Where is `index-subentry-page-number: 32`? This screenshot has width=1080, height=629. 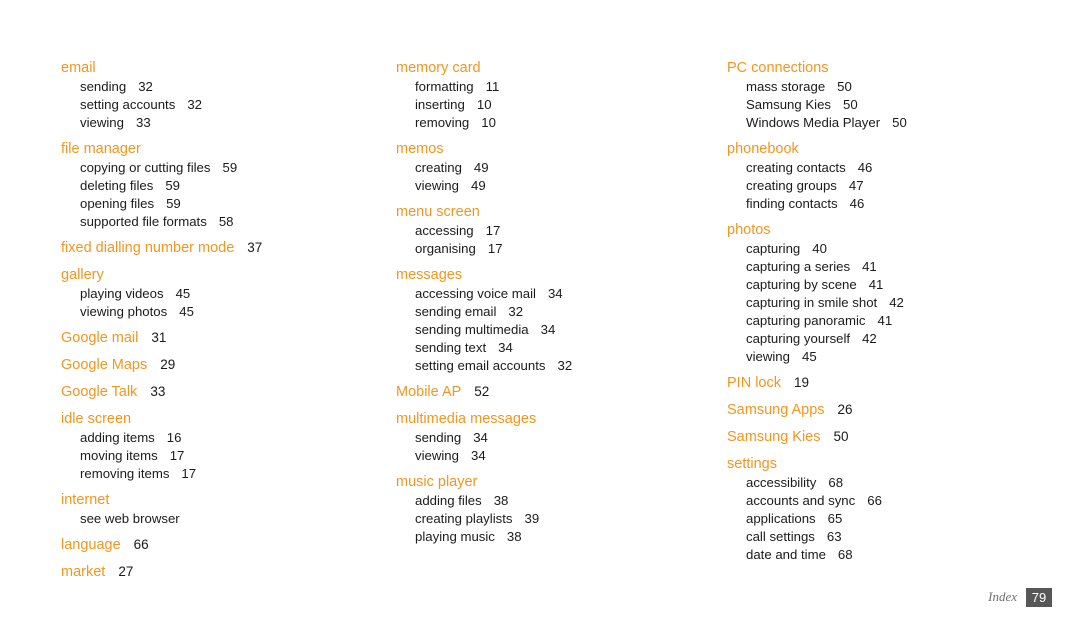 index-subentry-page-number: 32 is located at coordinates (194, 104).